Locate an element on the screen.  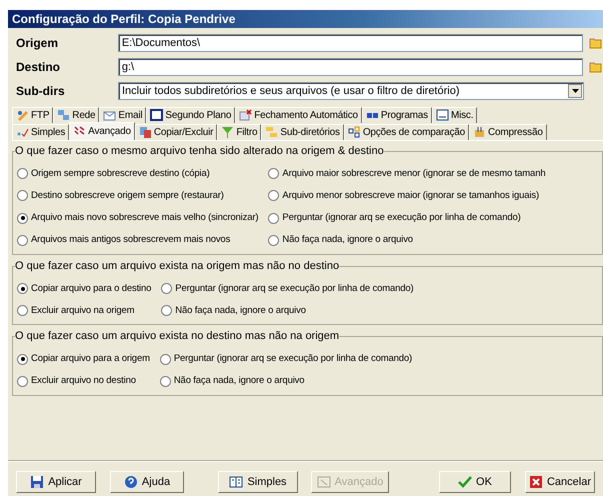
check-icon is located at coordinates (465, 482).